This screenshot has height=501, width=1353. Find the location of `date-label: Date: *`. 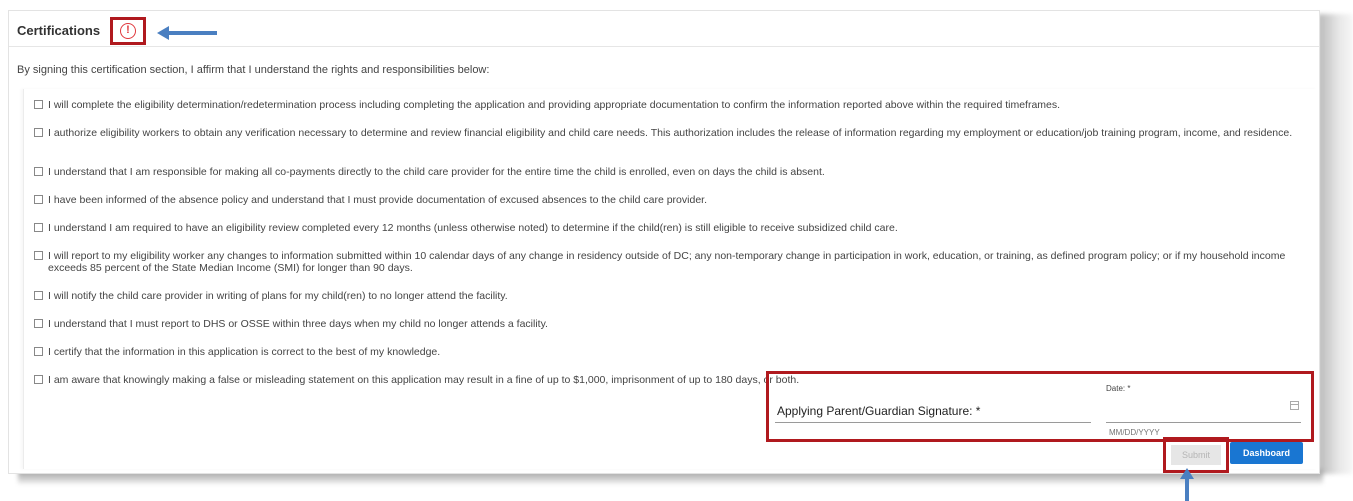

date-label: Date: * is located at coordinates (1118, 388).